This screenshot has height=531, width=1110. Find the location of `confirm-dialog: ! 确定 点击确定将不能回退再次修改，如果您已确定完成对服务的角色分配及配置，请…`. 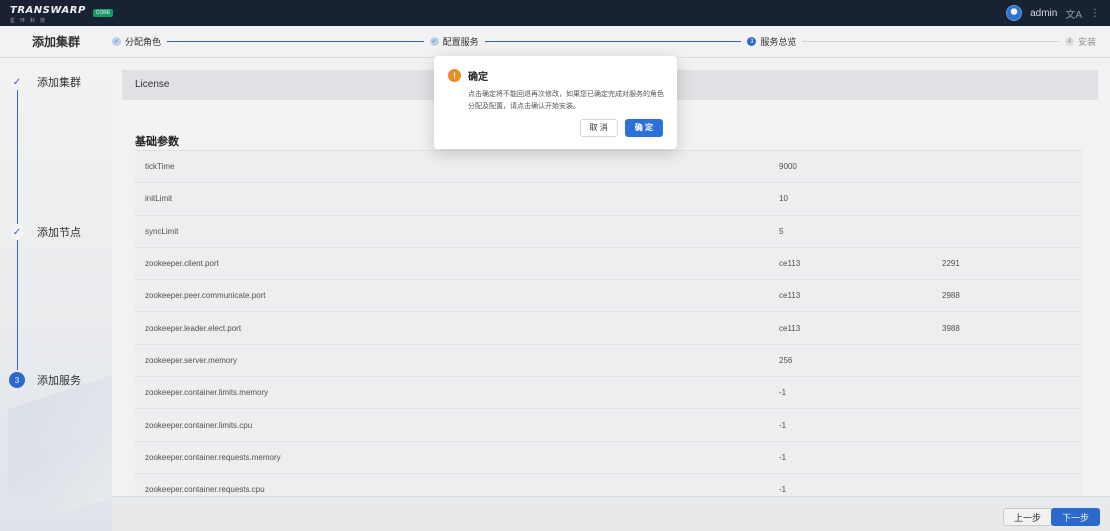

confirm-dialog: ! 确定 点击确定将不能回退再次修改，如果您已确定完成对服务的角色分配及配置，请… is located at coordinates (555, 102).